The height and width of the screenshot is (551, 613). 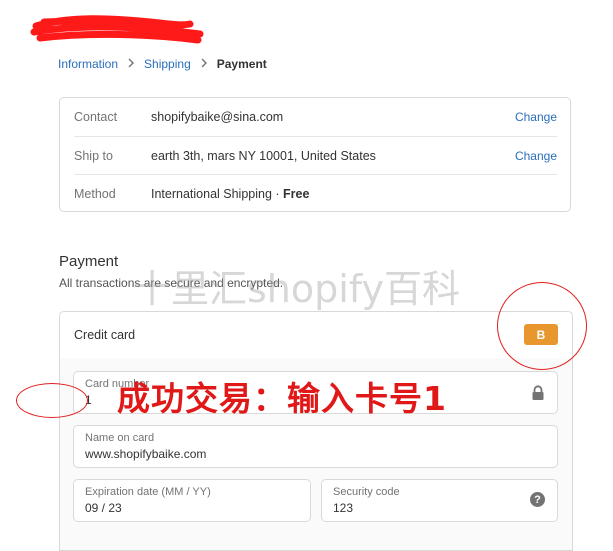 I want to click on annotation-text: 成功交易：输入卡号1, so click(x=282, y=398).